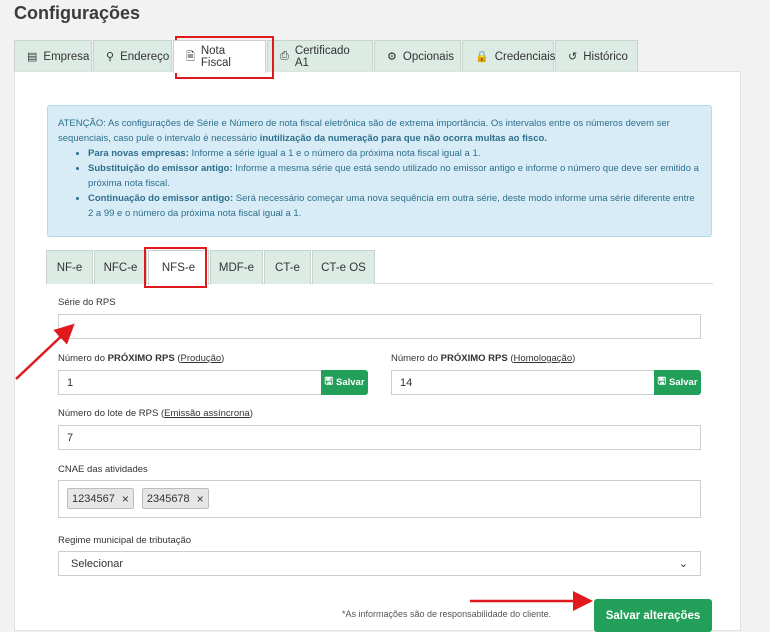 Image resolution: width=770 pixels, height=632 pixels. I want to click on cnae-tag-input: 1234567 × 2345678 ×, so click(379, 499).